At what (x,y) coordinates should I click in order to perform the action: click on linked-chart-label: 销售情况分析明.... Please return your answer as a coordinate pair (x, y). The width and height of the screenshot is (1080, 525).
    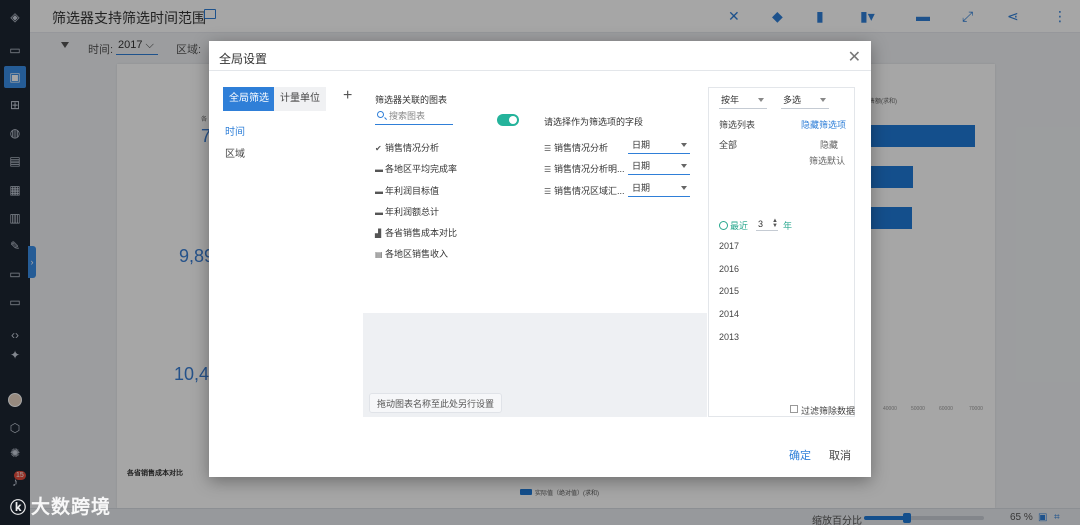
    Looking at the image, I should click on (589, 169).